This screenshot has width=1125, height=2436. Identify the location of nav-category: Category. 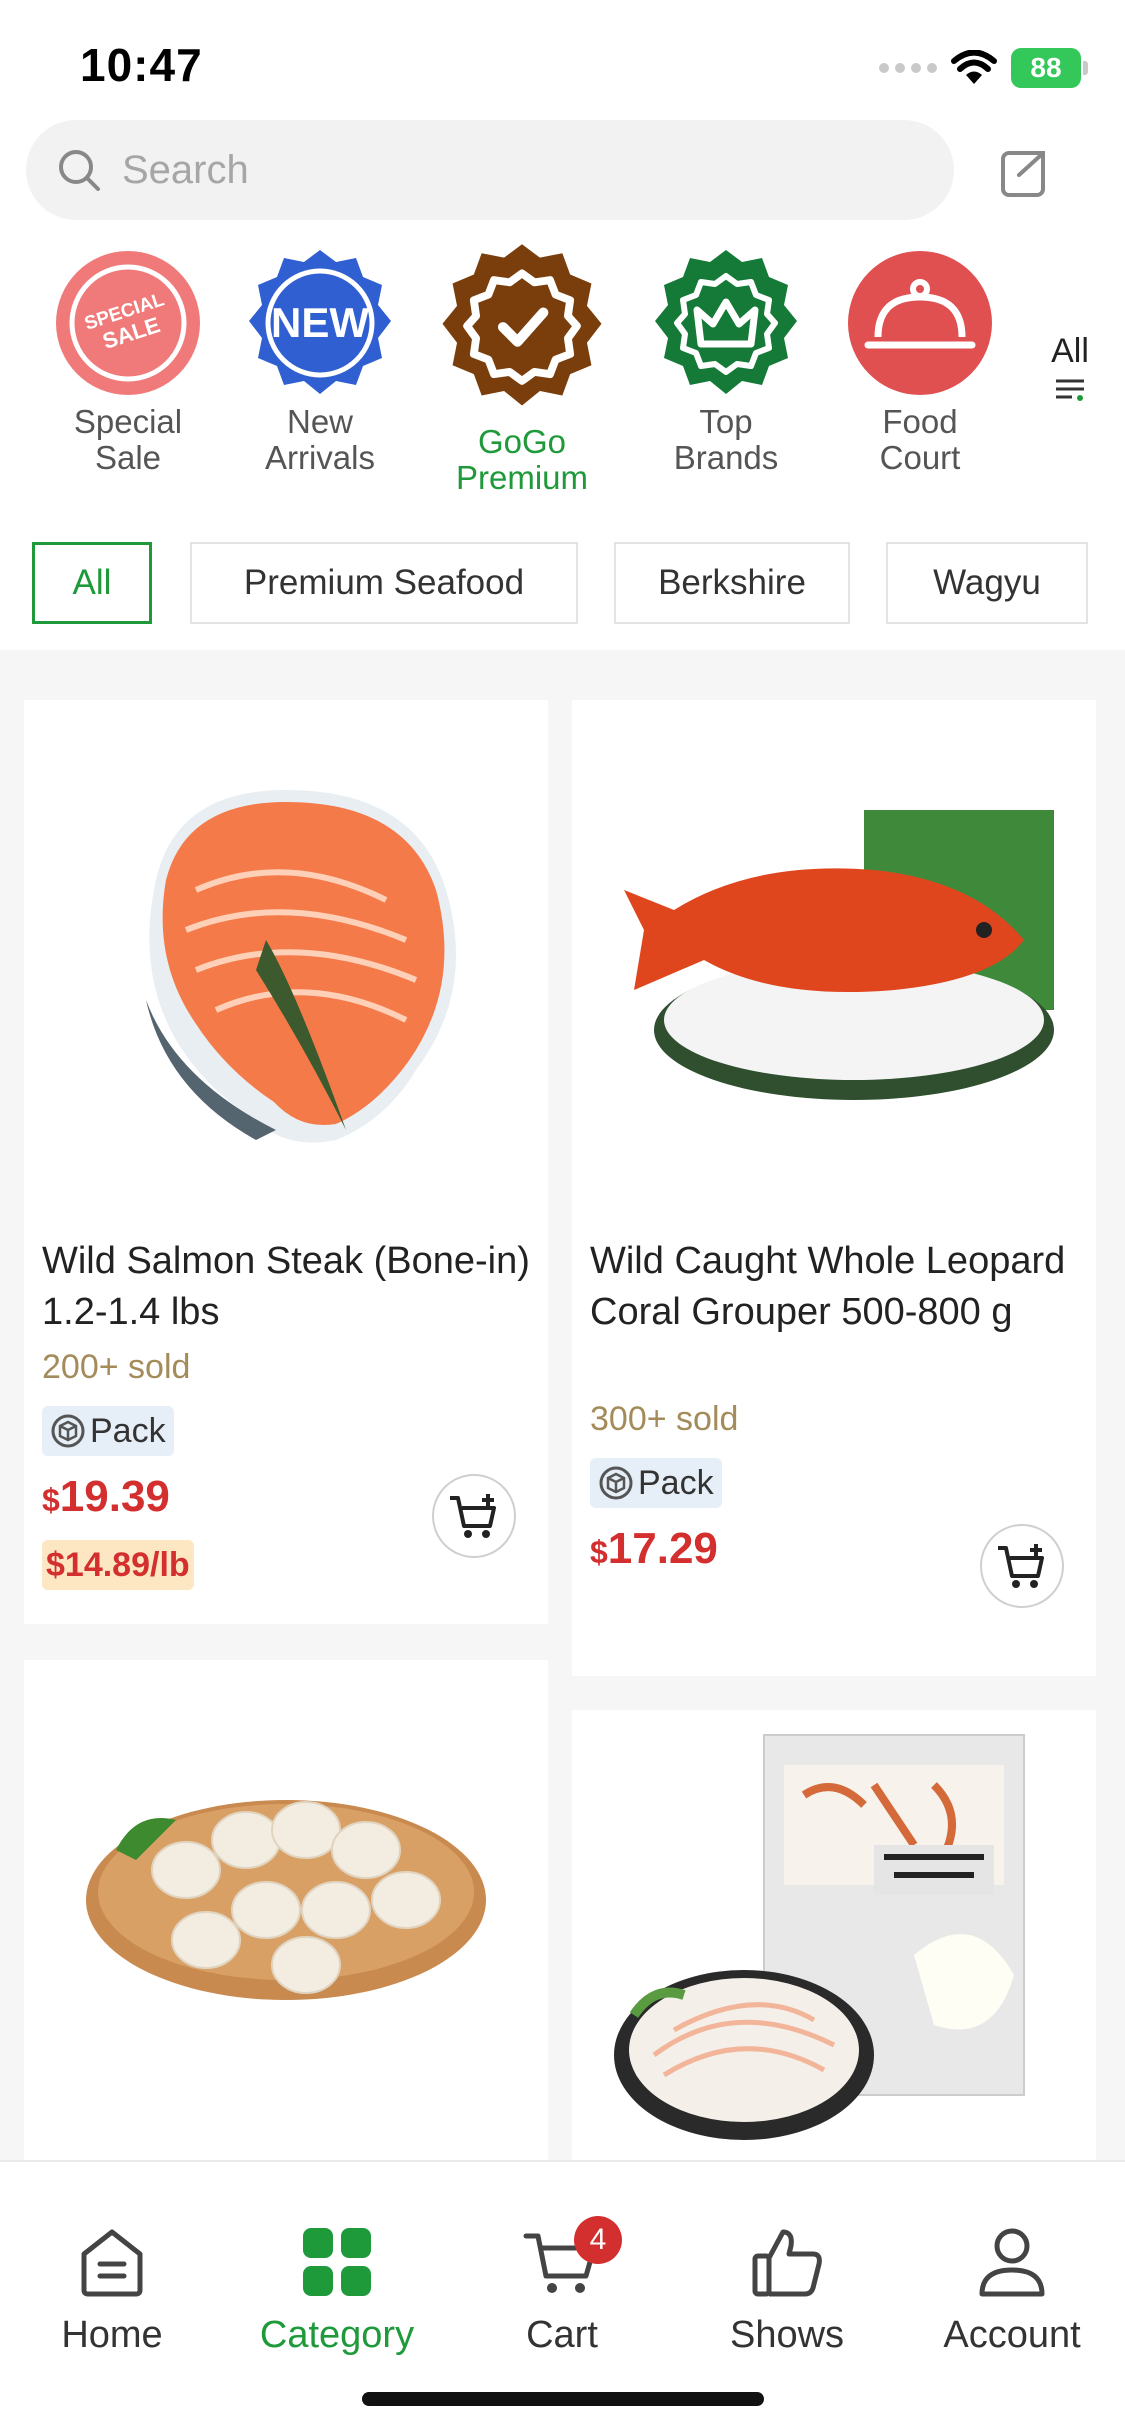
(337, 2289).